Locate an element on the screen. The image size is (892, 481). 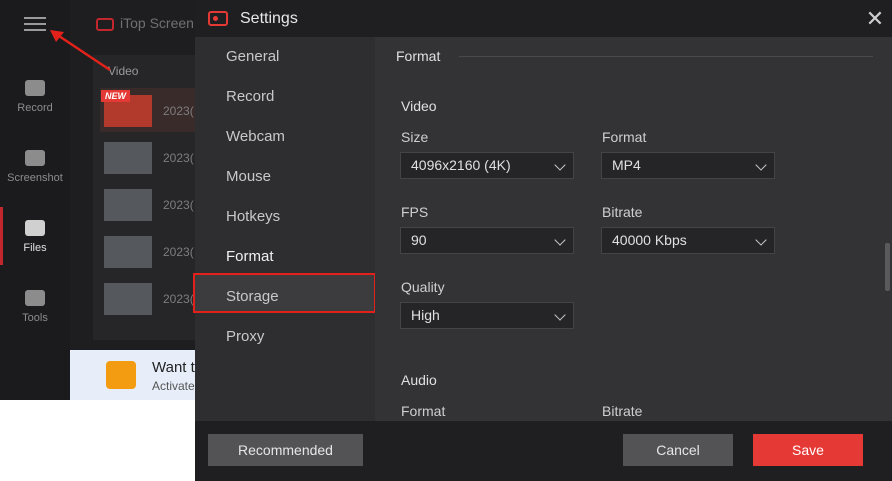
rail-item-files: Files is located at coordinates (35, 237).